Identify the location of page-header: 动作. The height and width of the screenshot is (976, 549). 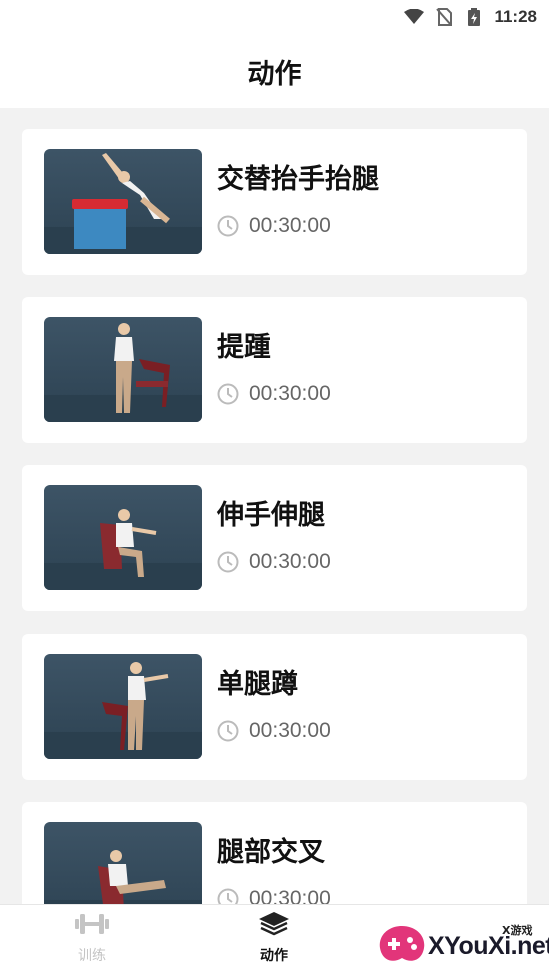
(274, 71).